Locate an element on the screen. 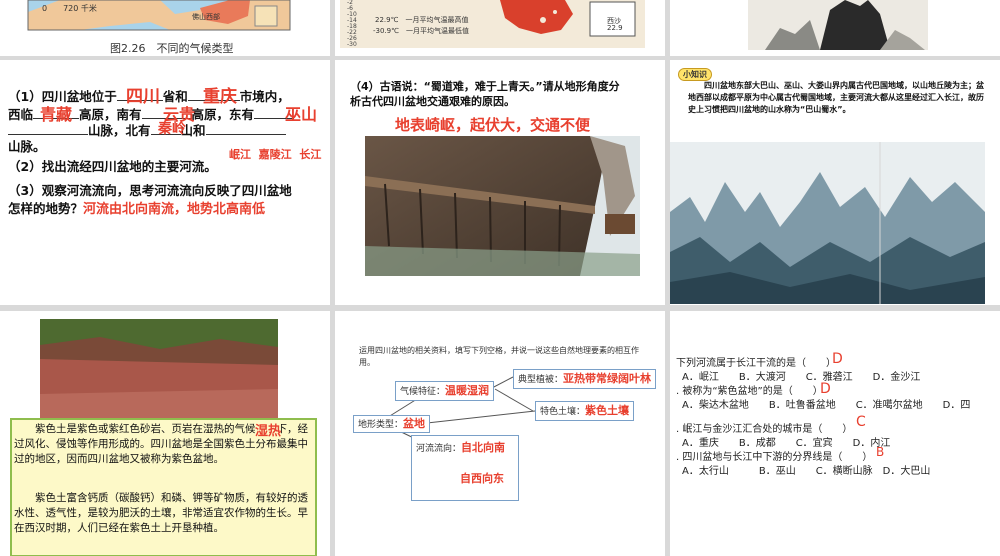 The width and height of the screenshot is (1000, 556). plank-road-photo is located at coordinates (502, 206).